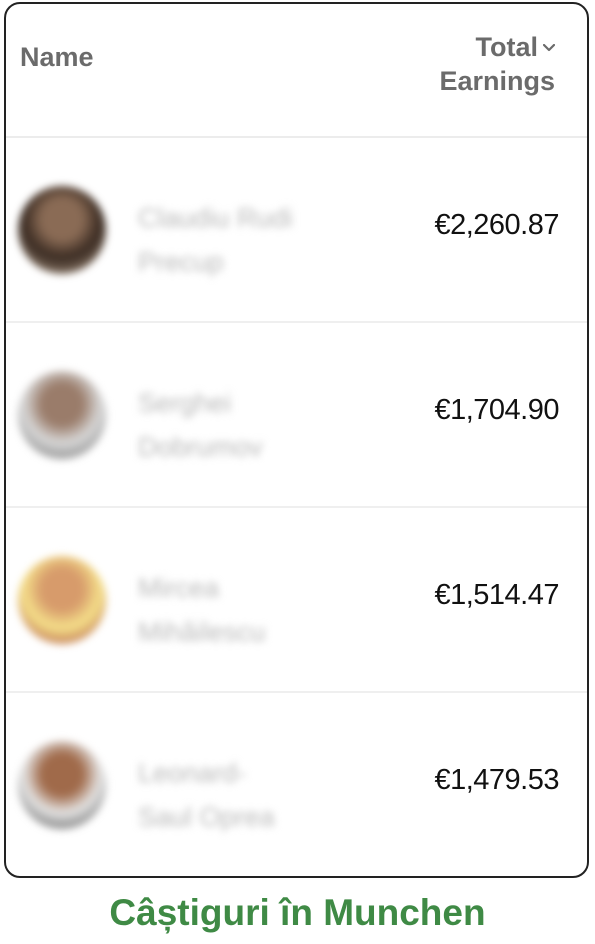 This screenshot has height=944, width=595. I want to click on earnings-amount: €1,514.47, so click(496, 595).